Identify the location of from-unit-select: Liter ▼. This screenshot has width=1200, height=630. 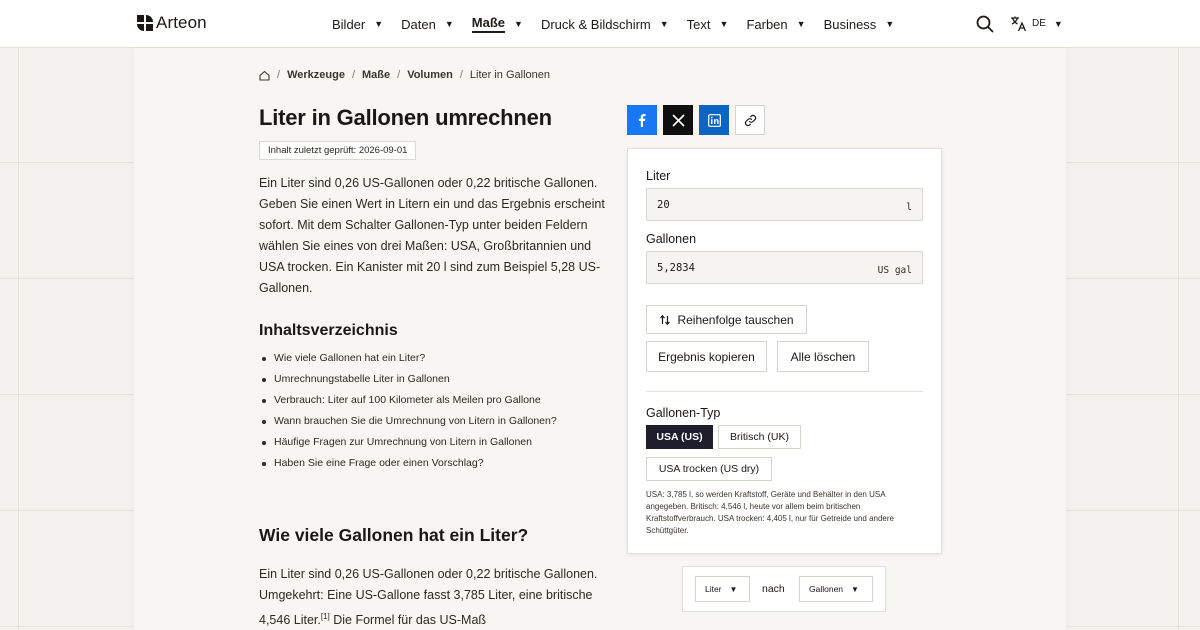
(722, 589).